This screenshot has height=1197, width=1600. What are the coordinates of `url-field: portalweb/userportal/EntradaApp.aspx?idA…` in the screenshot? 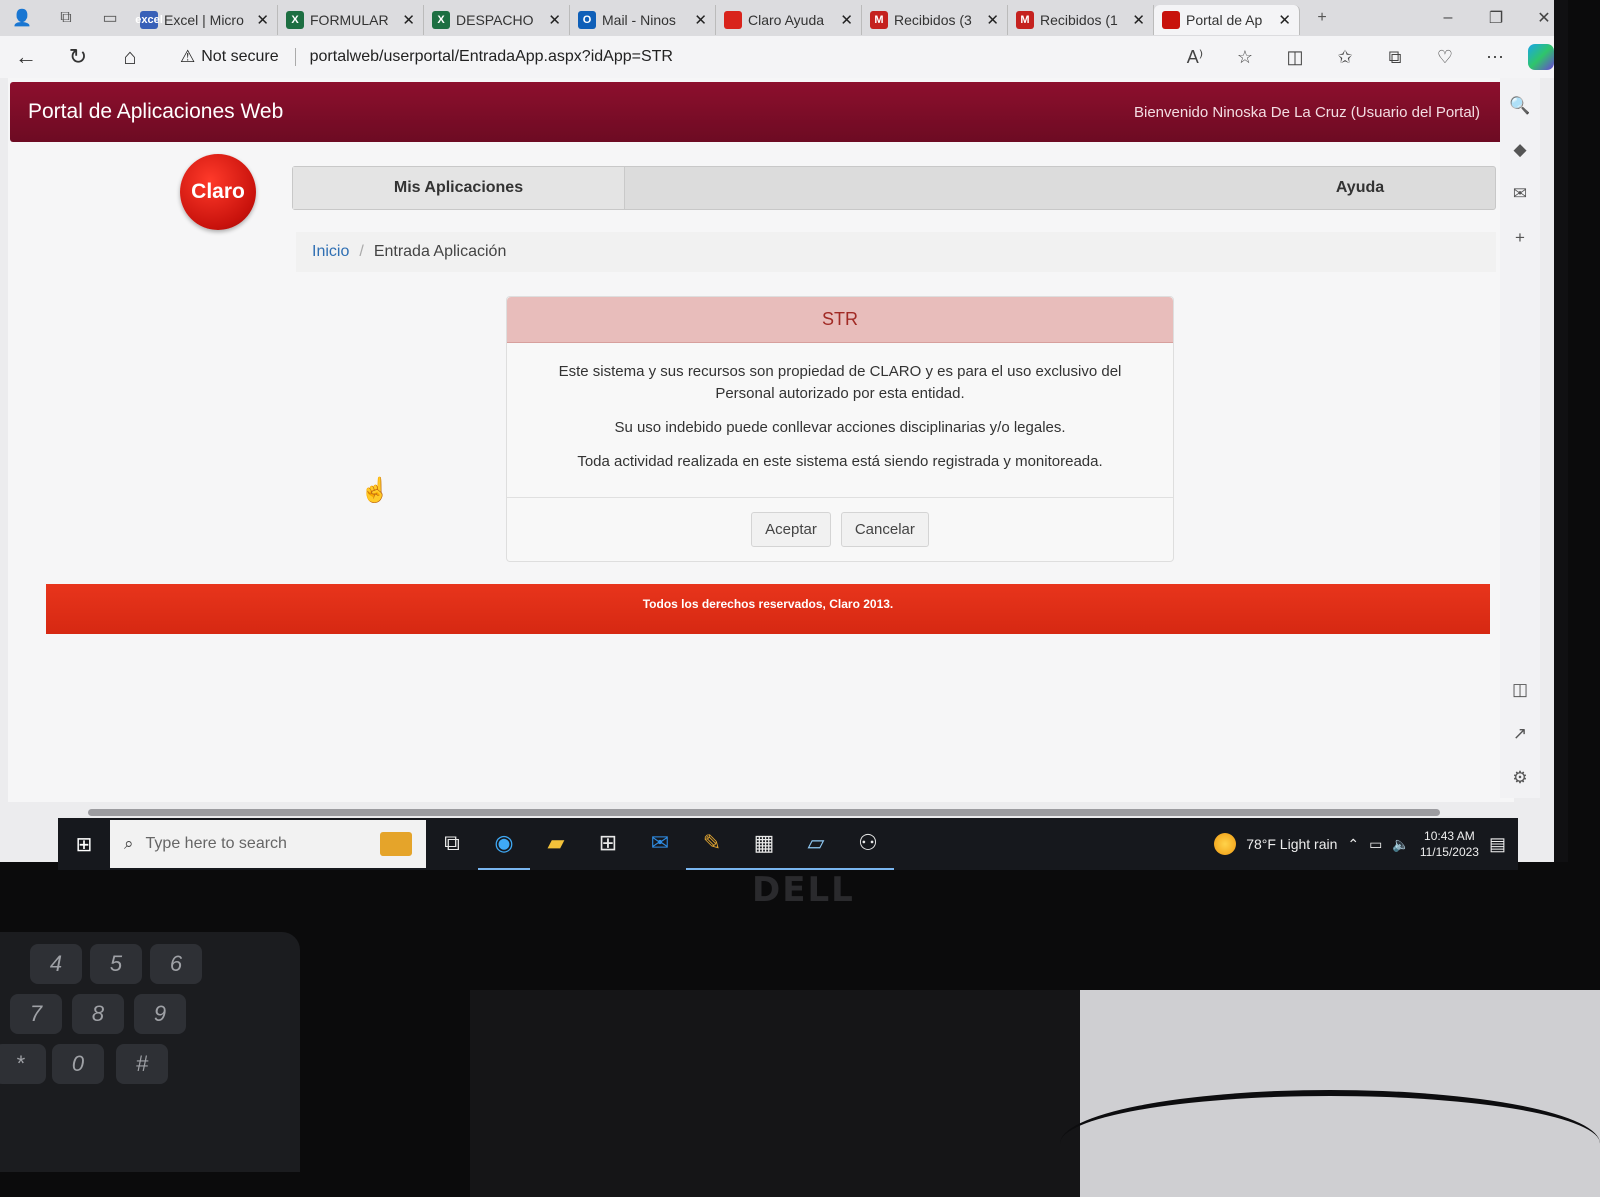 It's located at (483, 57).